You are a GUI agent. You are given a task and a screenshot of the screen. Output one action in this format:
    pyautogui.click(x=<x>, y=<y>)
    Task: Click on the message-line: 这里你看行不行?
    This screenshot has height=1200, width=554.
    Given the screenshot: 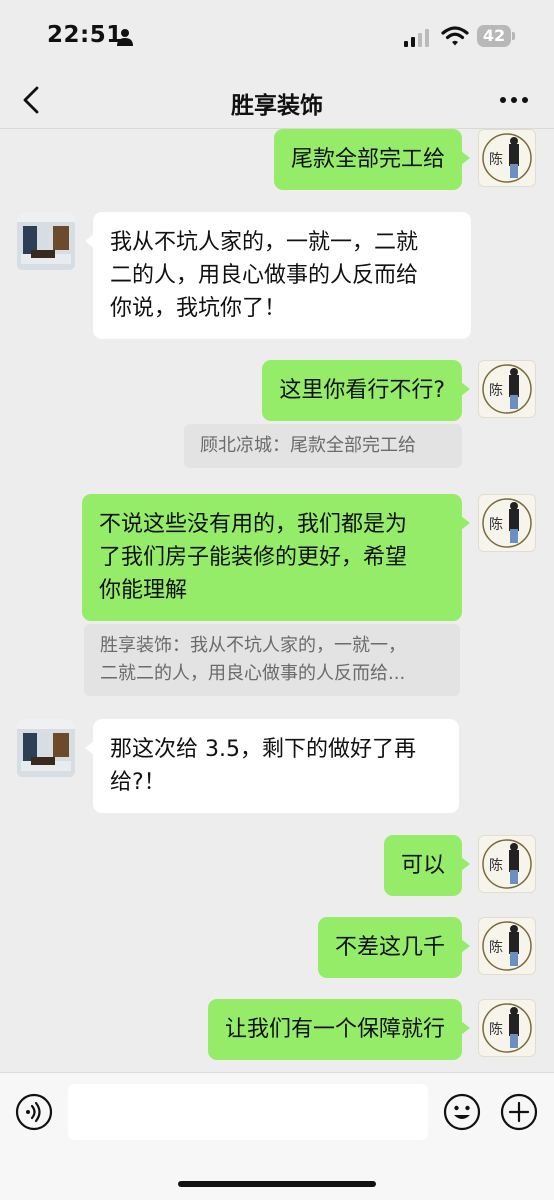 What is the action you would take?
    pyautogui.click(x=362, y=390)
    